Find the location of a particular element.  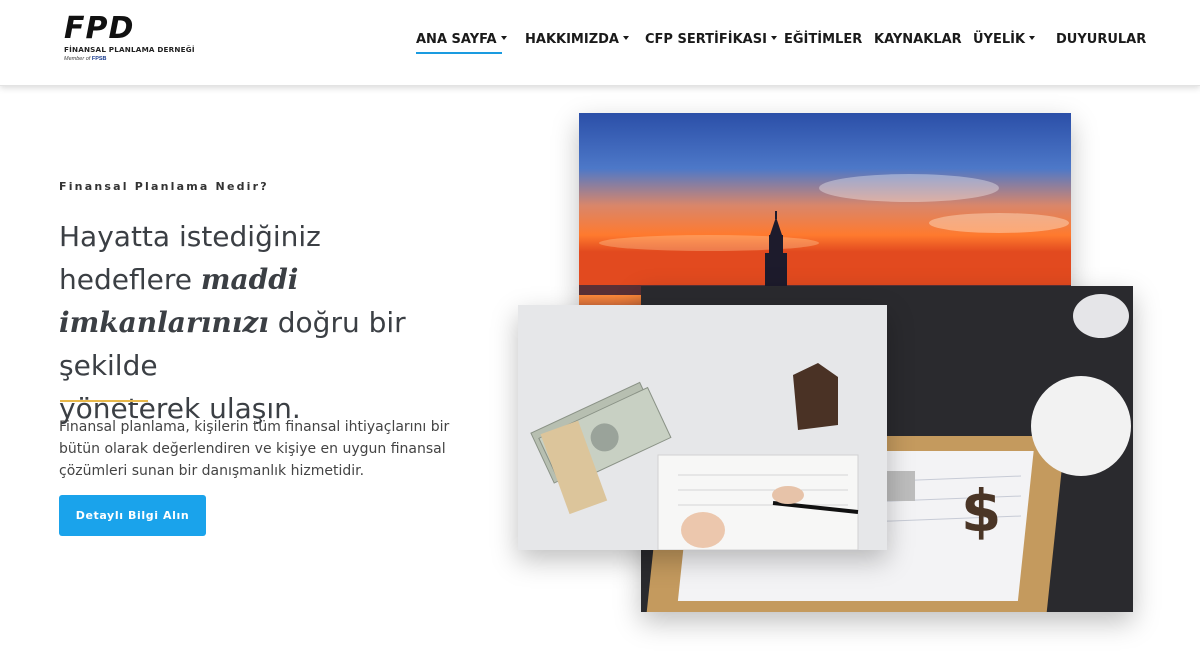

money-and-signing-photo is located at coordinates (702, 427).